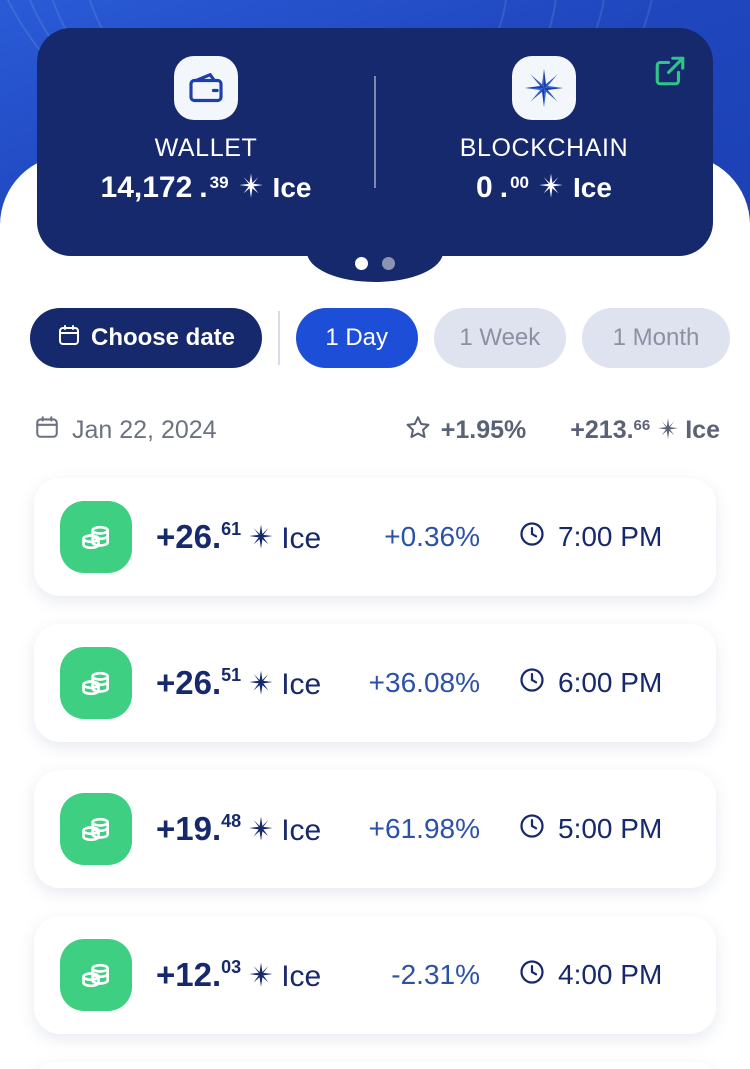  What do you see at coordinates (361, 263) in the screenshot?
I see `carousel-dot-active` at bounding box center [361, 263].